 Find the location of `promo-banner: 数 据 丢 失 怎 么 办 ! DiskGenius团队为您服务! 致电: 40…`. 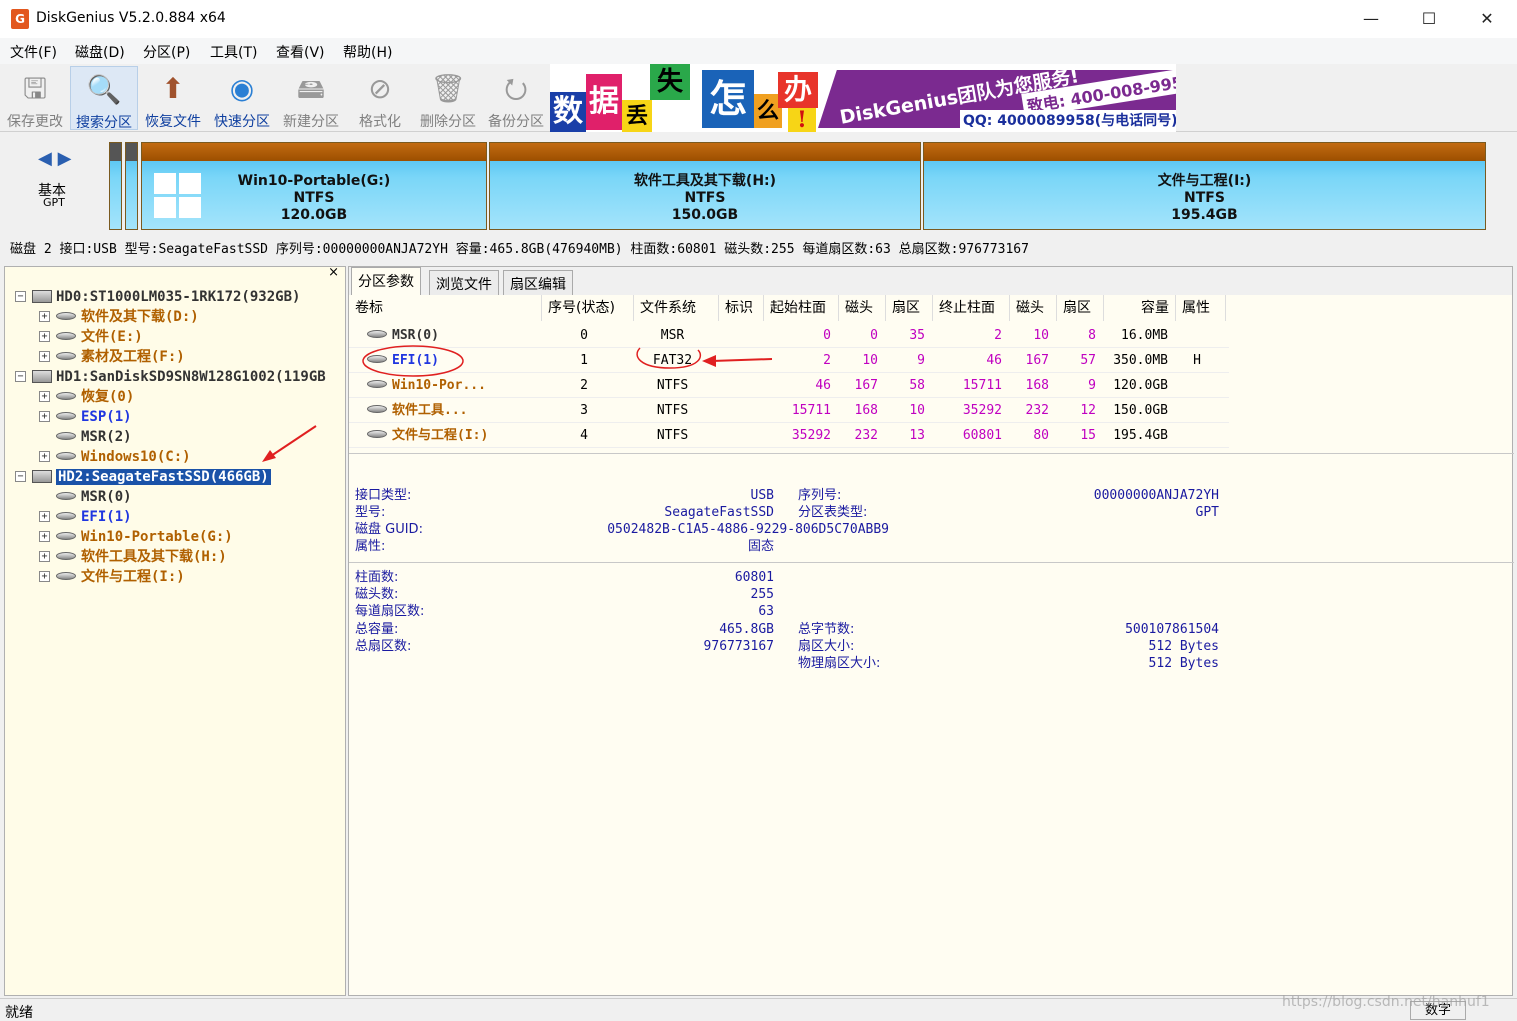

promo-banner: 数 据 丢 失 怎 么 办 ! DiskGenius团队为您服务! 致电: 40… is located at coordinates (863, 98).